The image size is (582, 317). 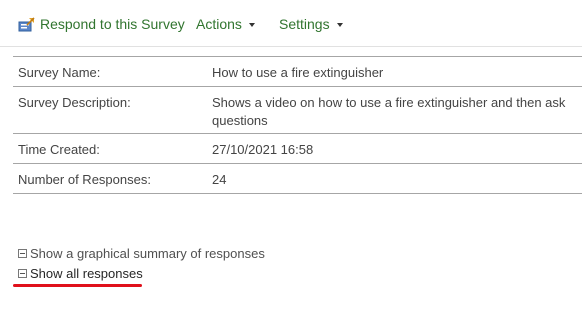 I want to click on survey-description-label: Survey Description:, so click(x=74, y=102).